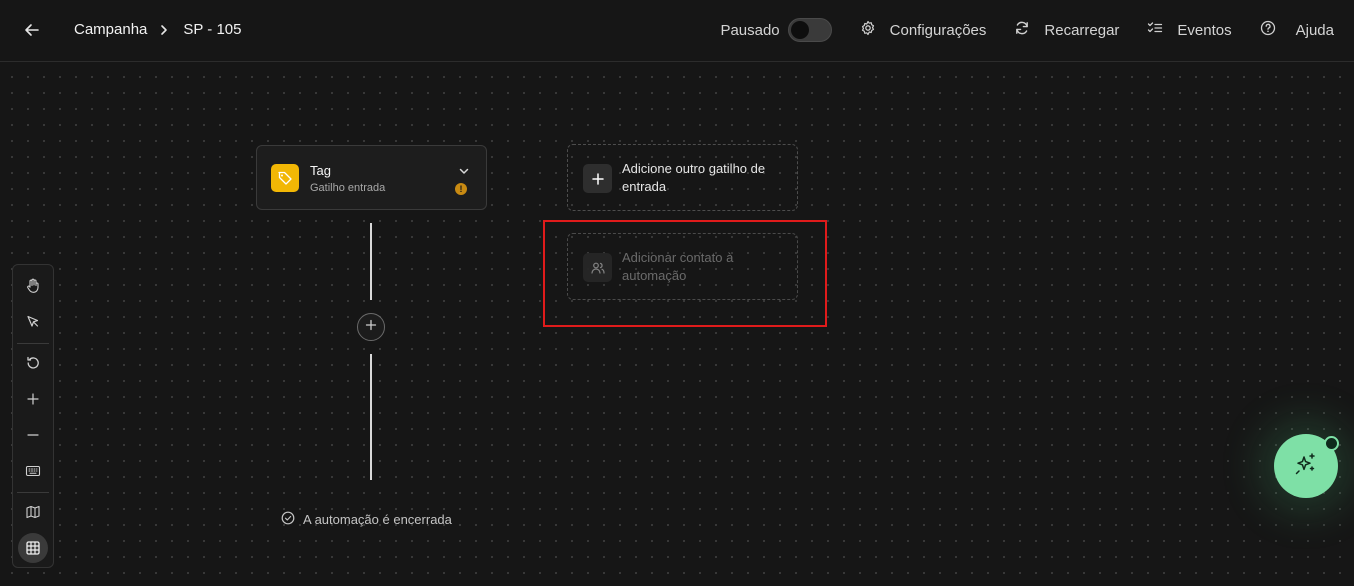 The image size is (1354, 586). What do you see at coordinates (33, 322) in the screenshot?
I see `pointer-icon` at bounding box center [33, 322].